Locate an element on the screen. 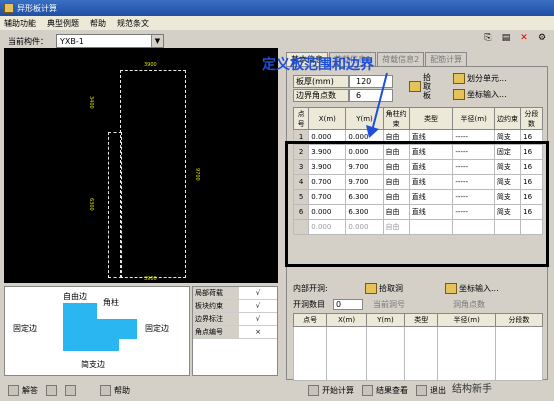  hcol-y: Y(m) is located at coordinates (385, 320).